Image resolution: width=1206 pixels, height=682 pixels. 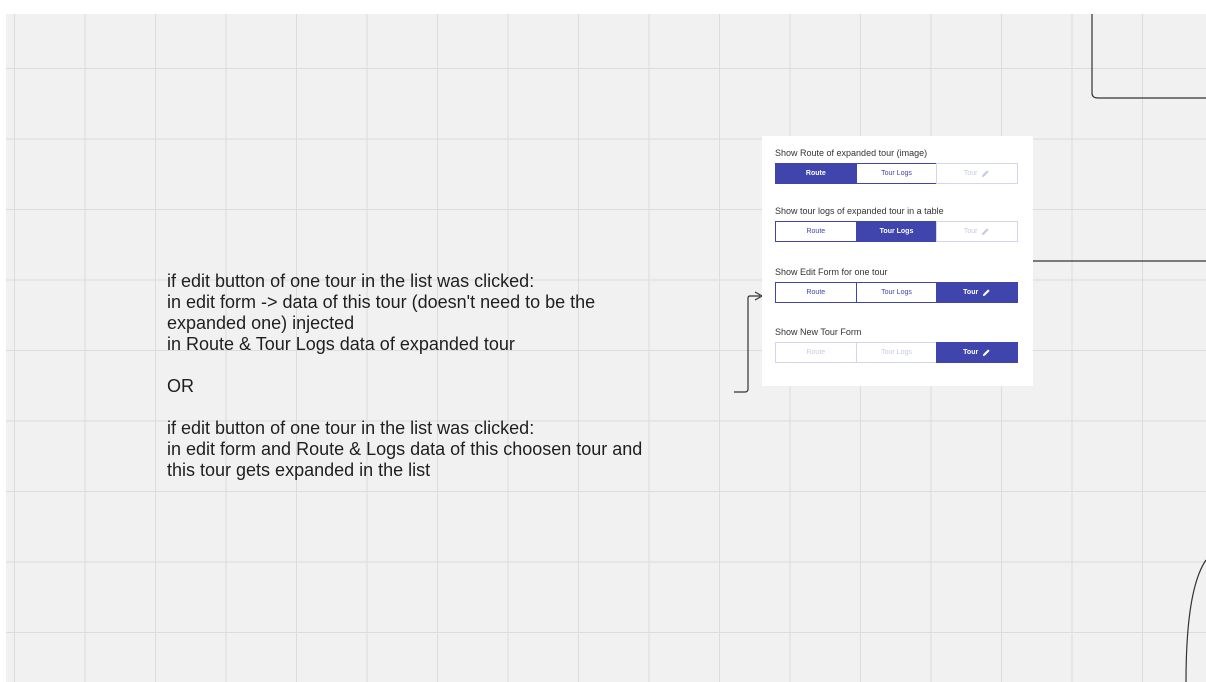 I want to click on group-label: Show New Tour Form, so click(x=818, y=332).